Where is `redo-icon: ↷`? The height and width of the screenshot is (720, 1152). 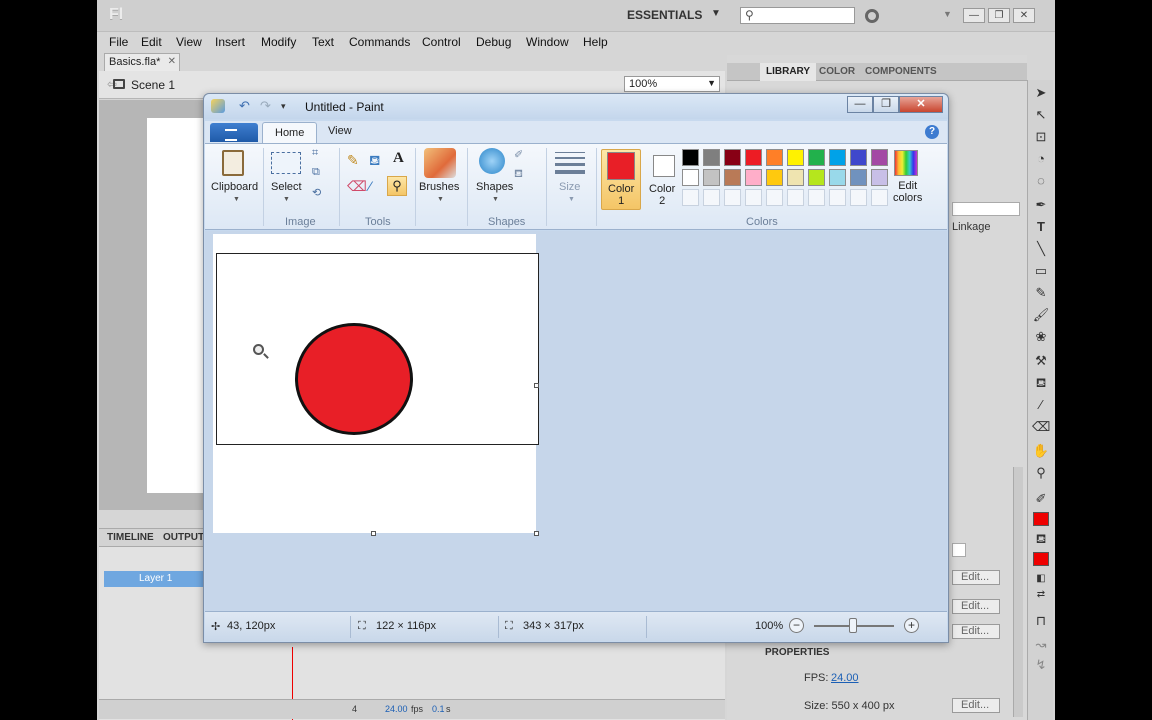
redo-icon: ↷ is located at coordinates (265, 106).